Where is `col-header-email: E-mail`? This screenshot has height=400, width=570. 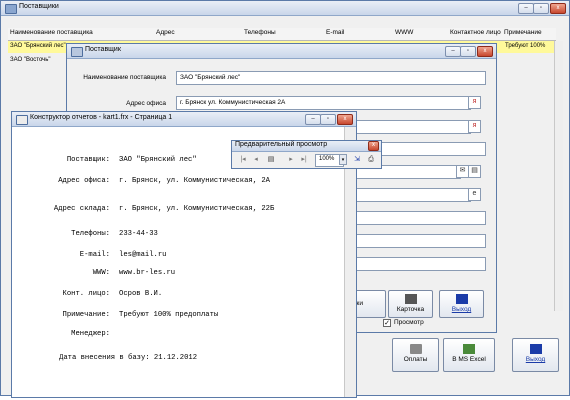 col-header-email: E-mail is located at coordinates (335, 32).